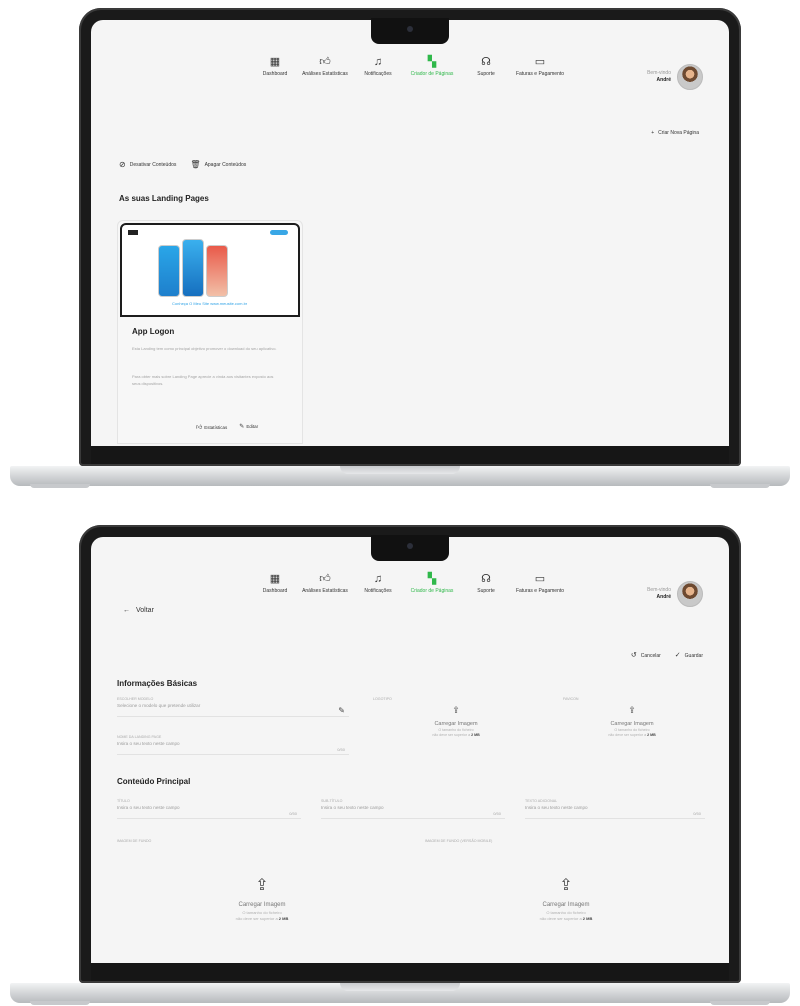 This screenshot has height=1006, width=800. I want to click on arrow-left-icon: ←, so click(126, 610).